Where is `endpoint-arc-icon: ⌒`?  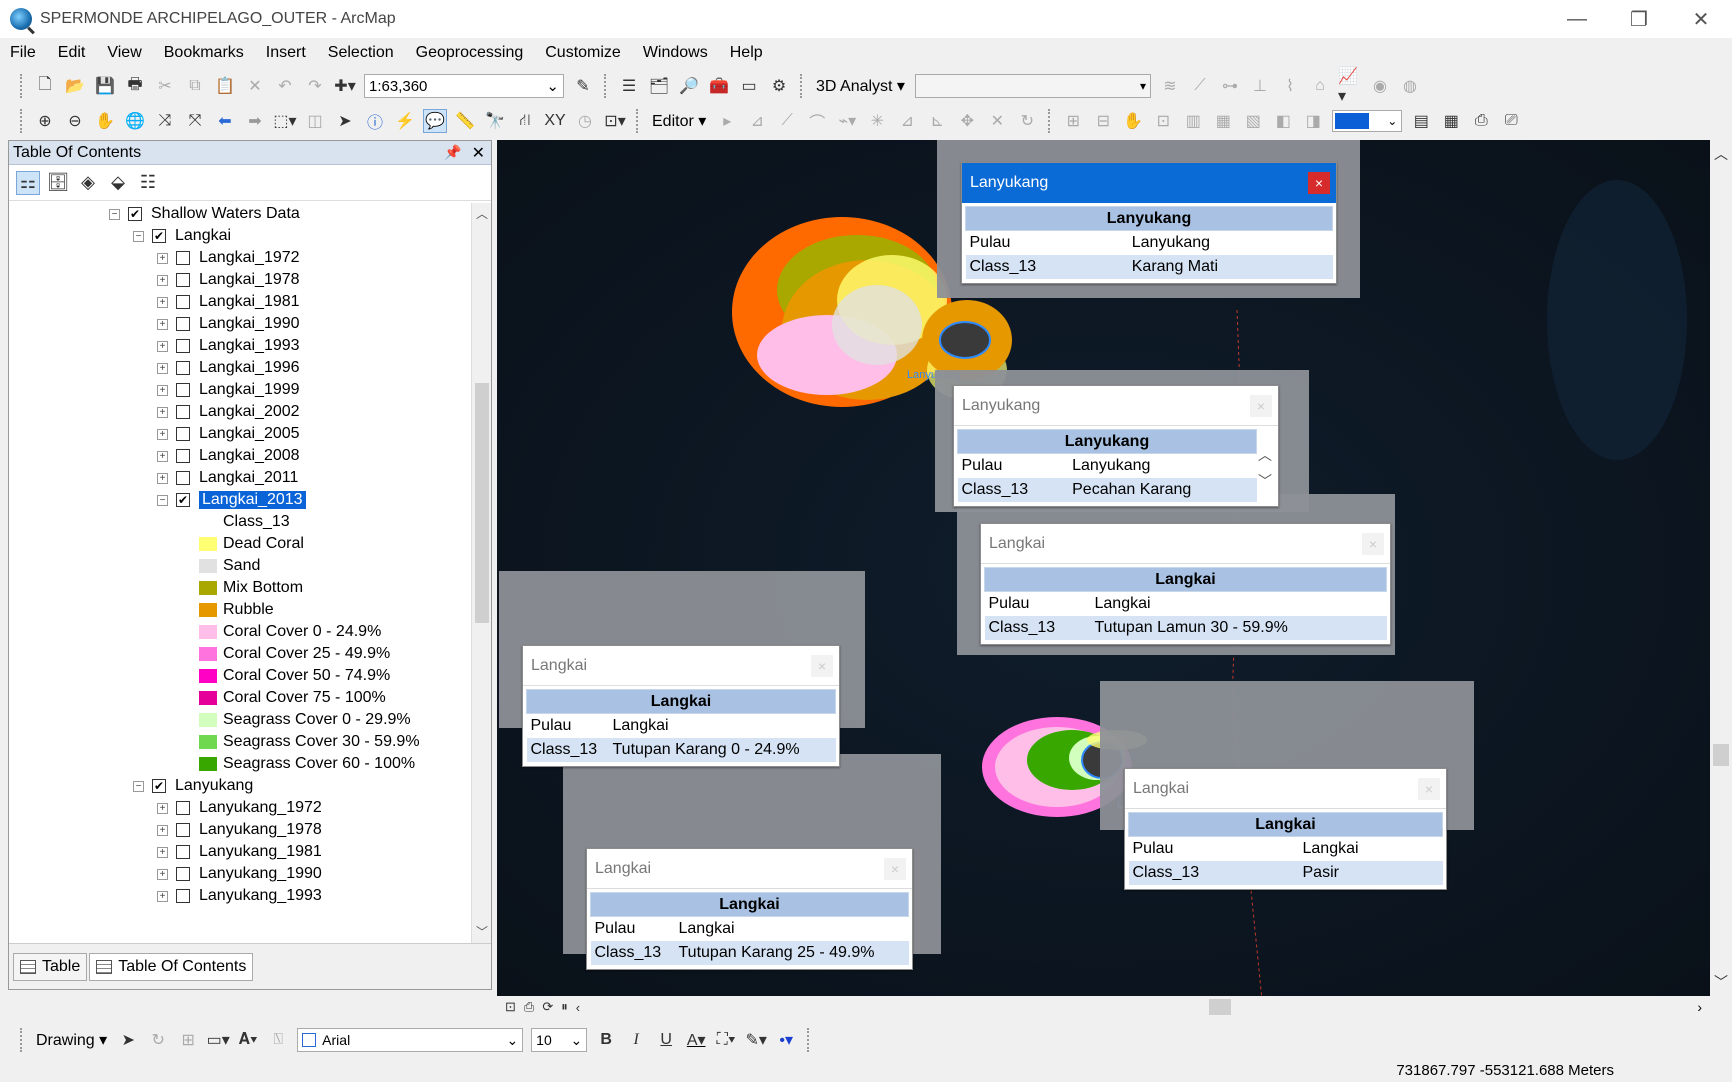 endpoint-arc-icon: ⌒ is located at coordinates (817, 121).